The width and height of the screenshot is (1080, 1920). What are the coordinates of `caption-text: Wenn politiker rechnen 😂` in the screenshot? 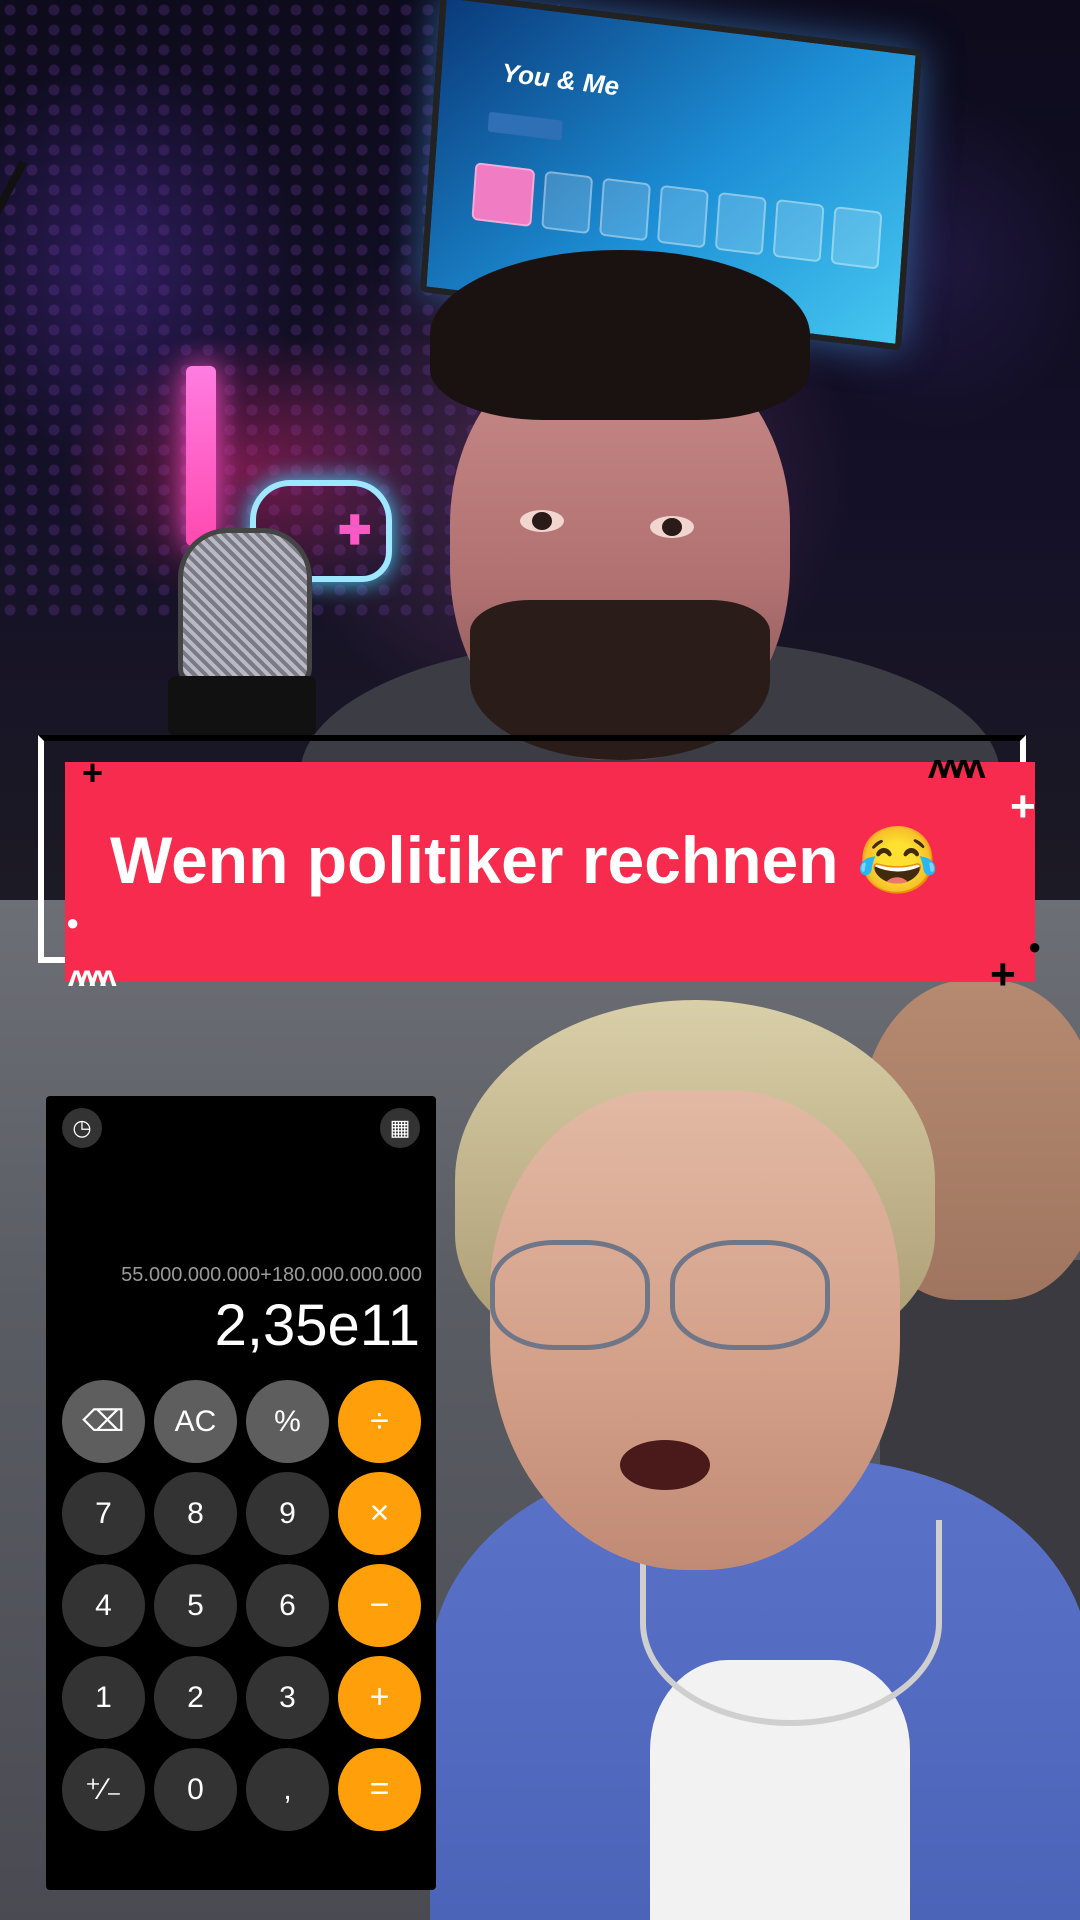 It's located at (525, 860).